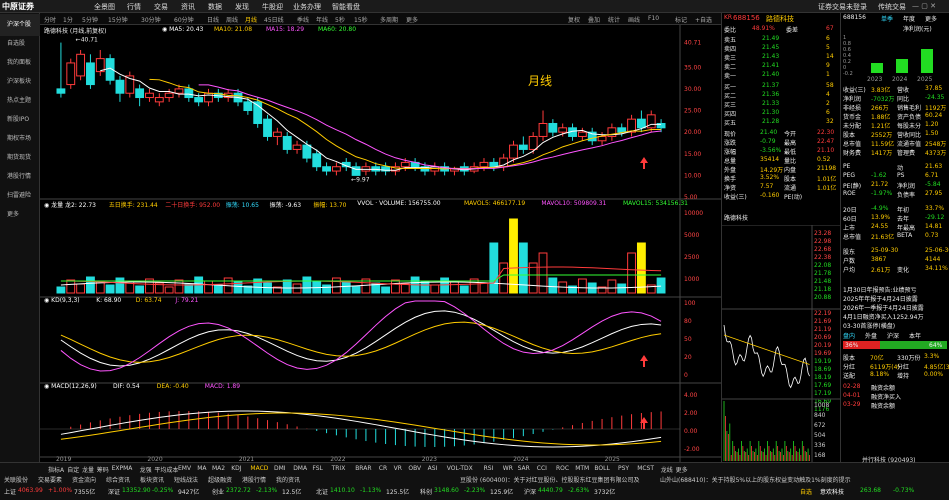 Image resolution: width=949 pixels, height=500 pixels. Describe the element at coordinates (849, 335) in the screenshot. I see `board-tab-0: 盘内` at that location.